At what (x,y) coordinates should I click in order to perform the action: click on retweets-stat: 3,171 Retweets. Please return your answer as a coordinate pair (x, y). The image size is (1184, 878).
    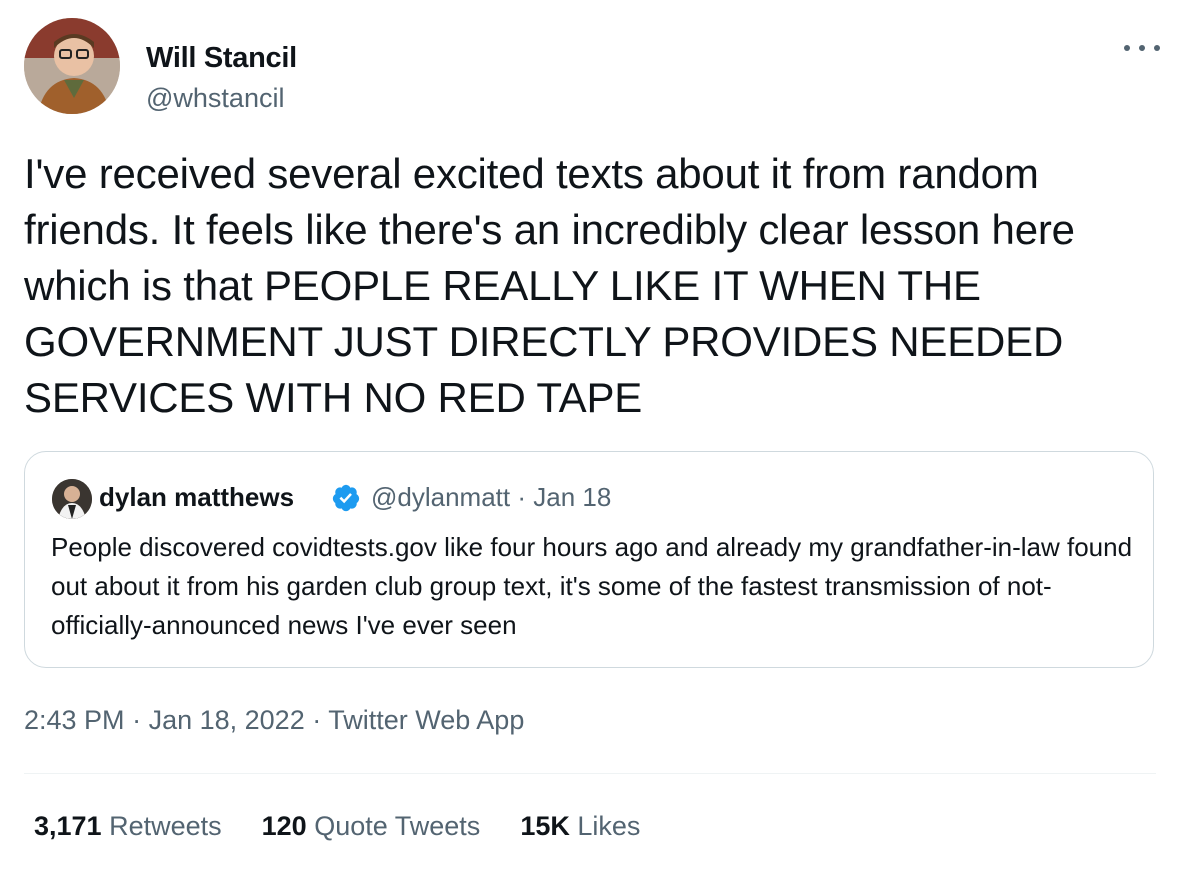
    Looking at the image, I should click on (128, 826).